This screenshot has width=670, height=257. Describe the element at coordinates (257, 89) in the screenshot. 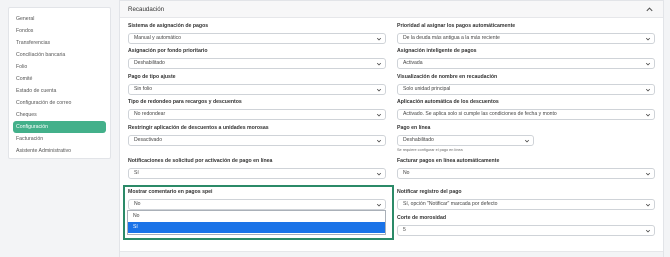

I see `pago-ajuste-select: Sin folio` at that location.